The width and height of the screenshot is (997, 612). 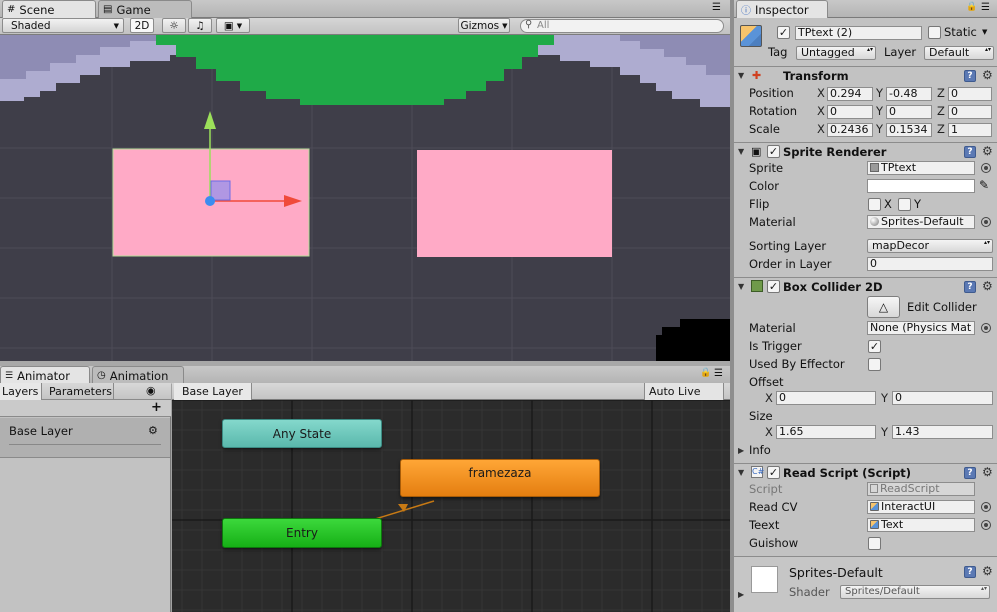 I want to click on add-layer-button: +, so click(x=156, y=407).